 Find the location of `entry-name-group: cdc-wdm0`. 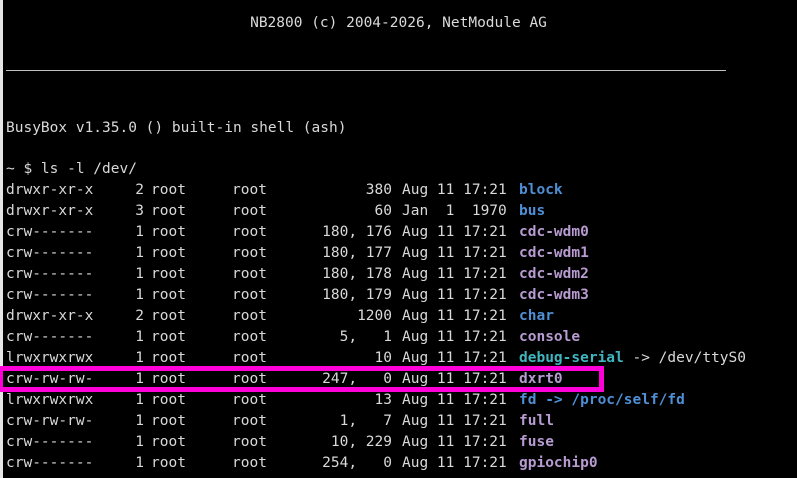

entry-name-group: cdc-wdm0 is located at coordinates (554, 232).